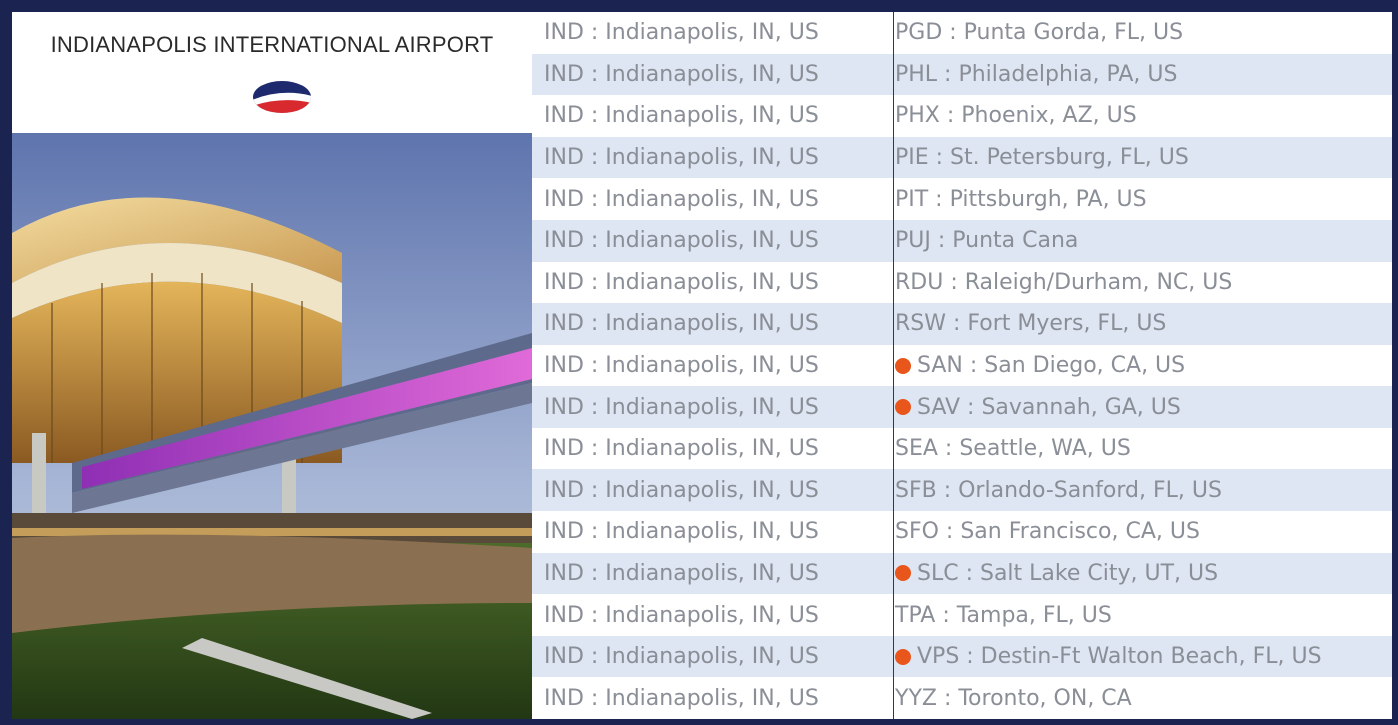 The height and width of the screenshot is (725, 1398). I want to click on destination-cell: PHL : Philadelphia, PA, US, so click(1138, 74).